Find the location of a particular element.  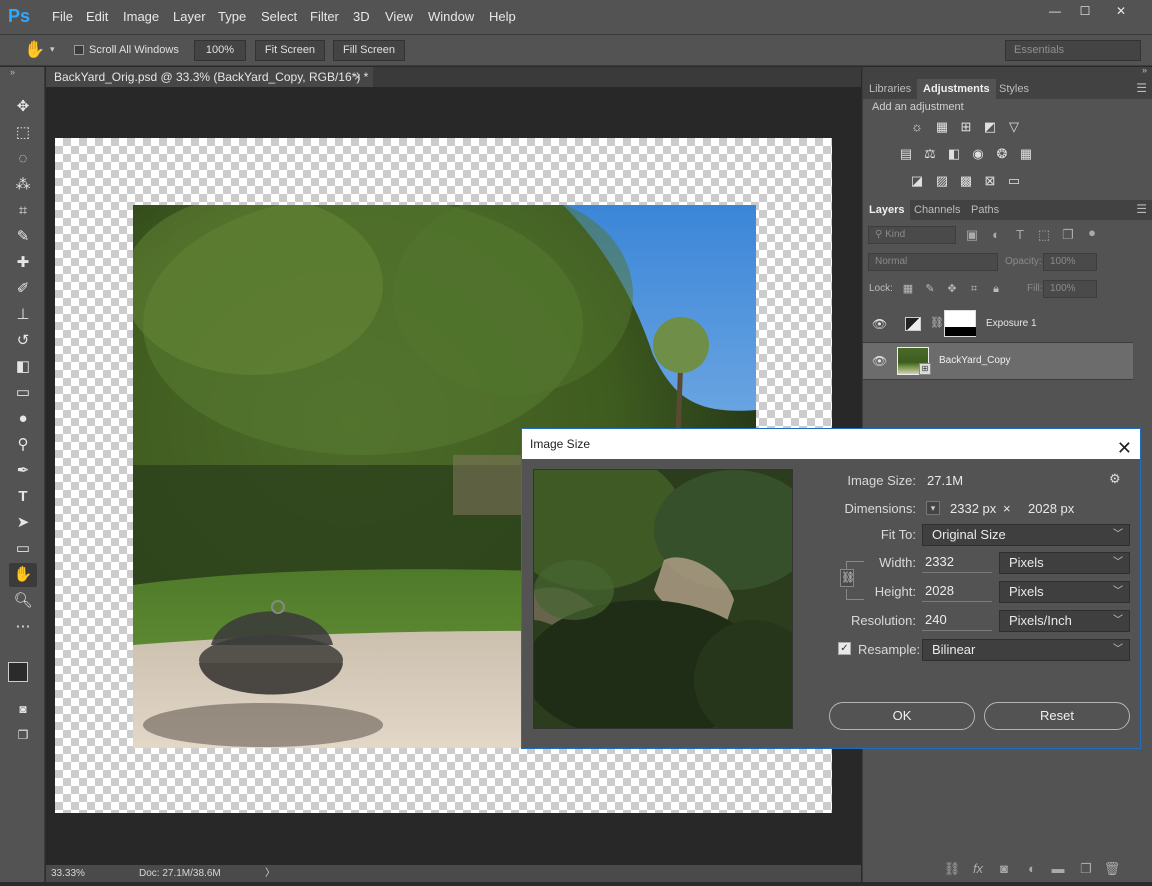

type-tool-icon: T is located at coordinates (23, 497).